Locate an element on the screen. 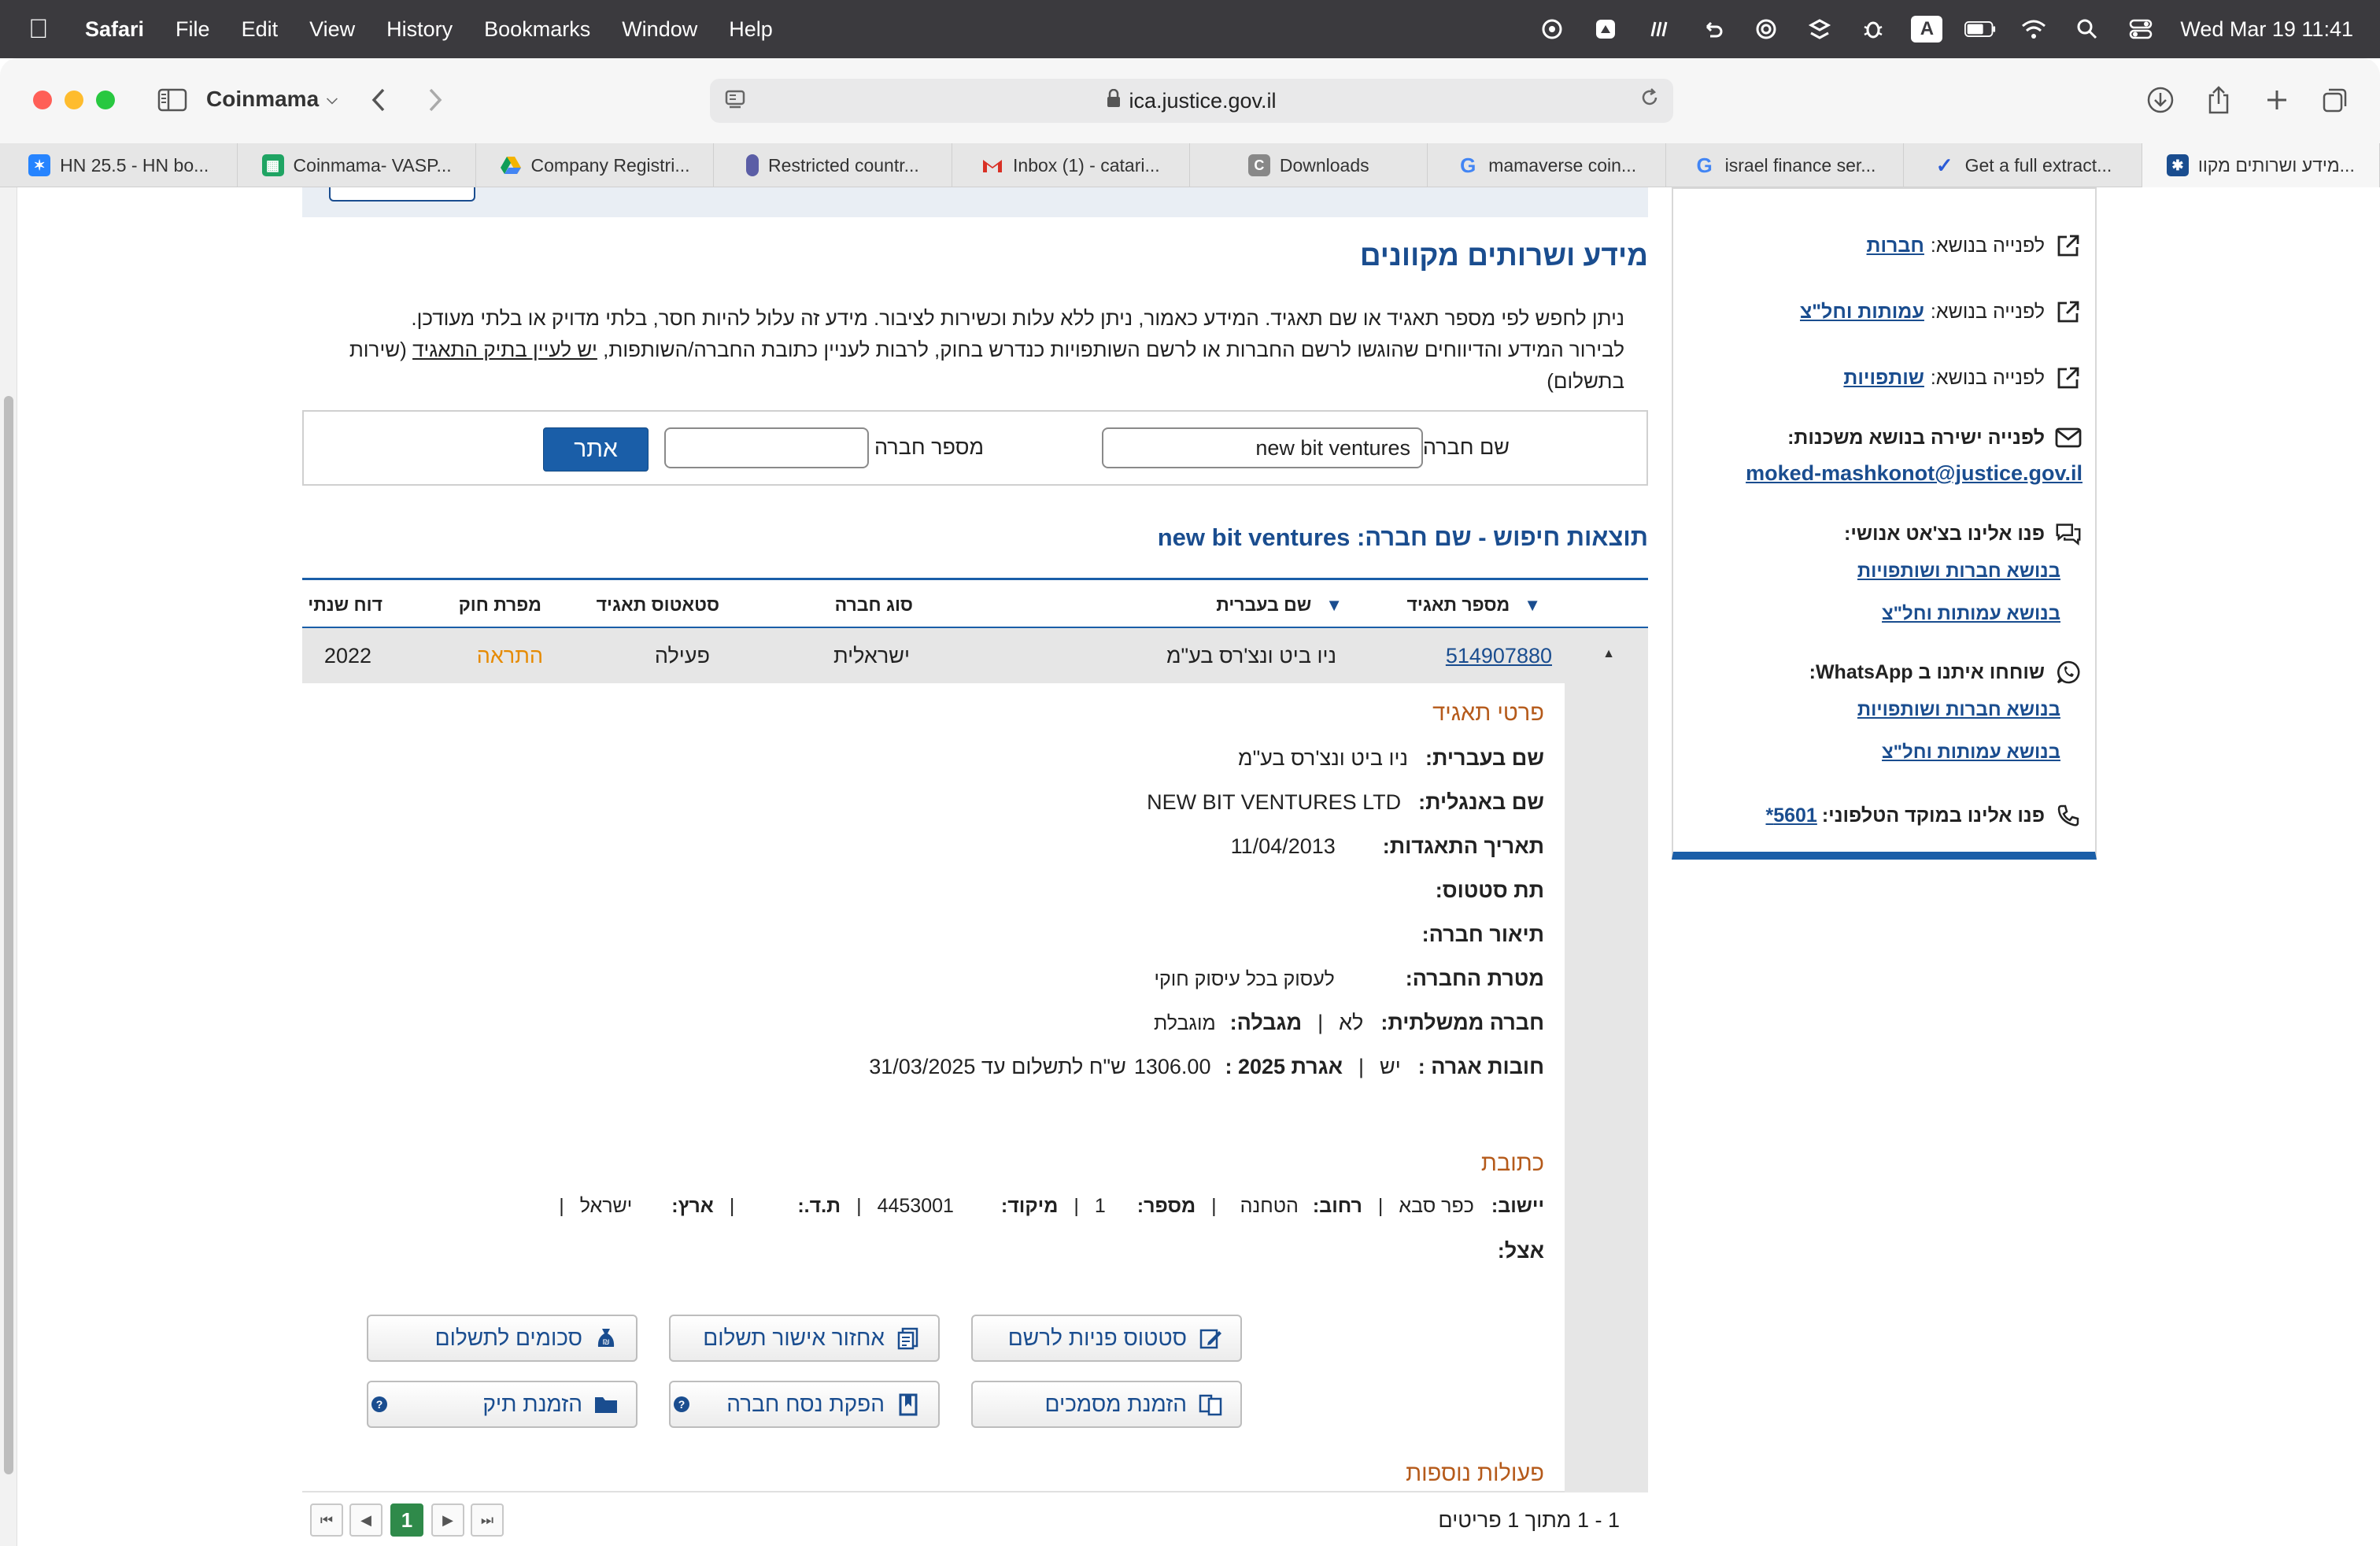 This screenshot has height=1546, width=2380. value: 11/04/2013 is located at coordinates (1283, 846).